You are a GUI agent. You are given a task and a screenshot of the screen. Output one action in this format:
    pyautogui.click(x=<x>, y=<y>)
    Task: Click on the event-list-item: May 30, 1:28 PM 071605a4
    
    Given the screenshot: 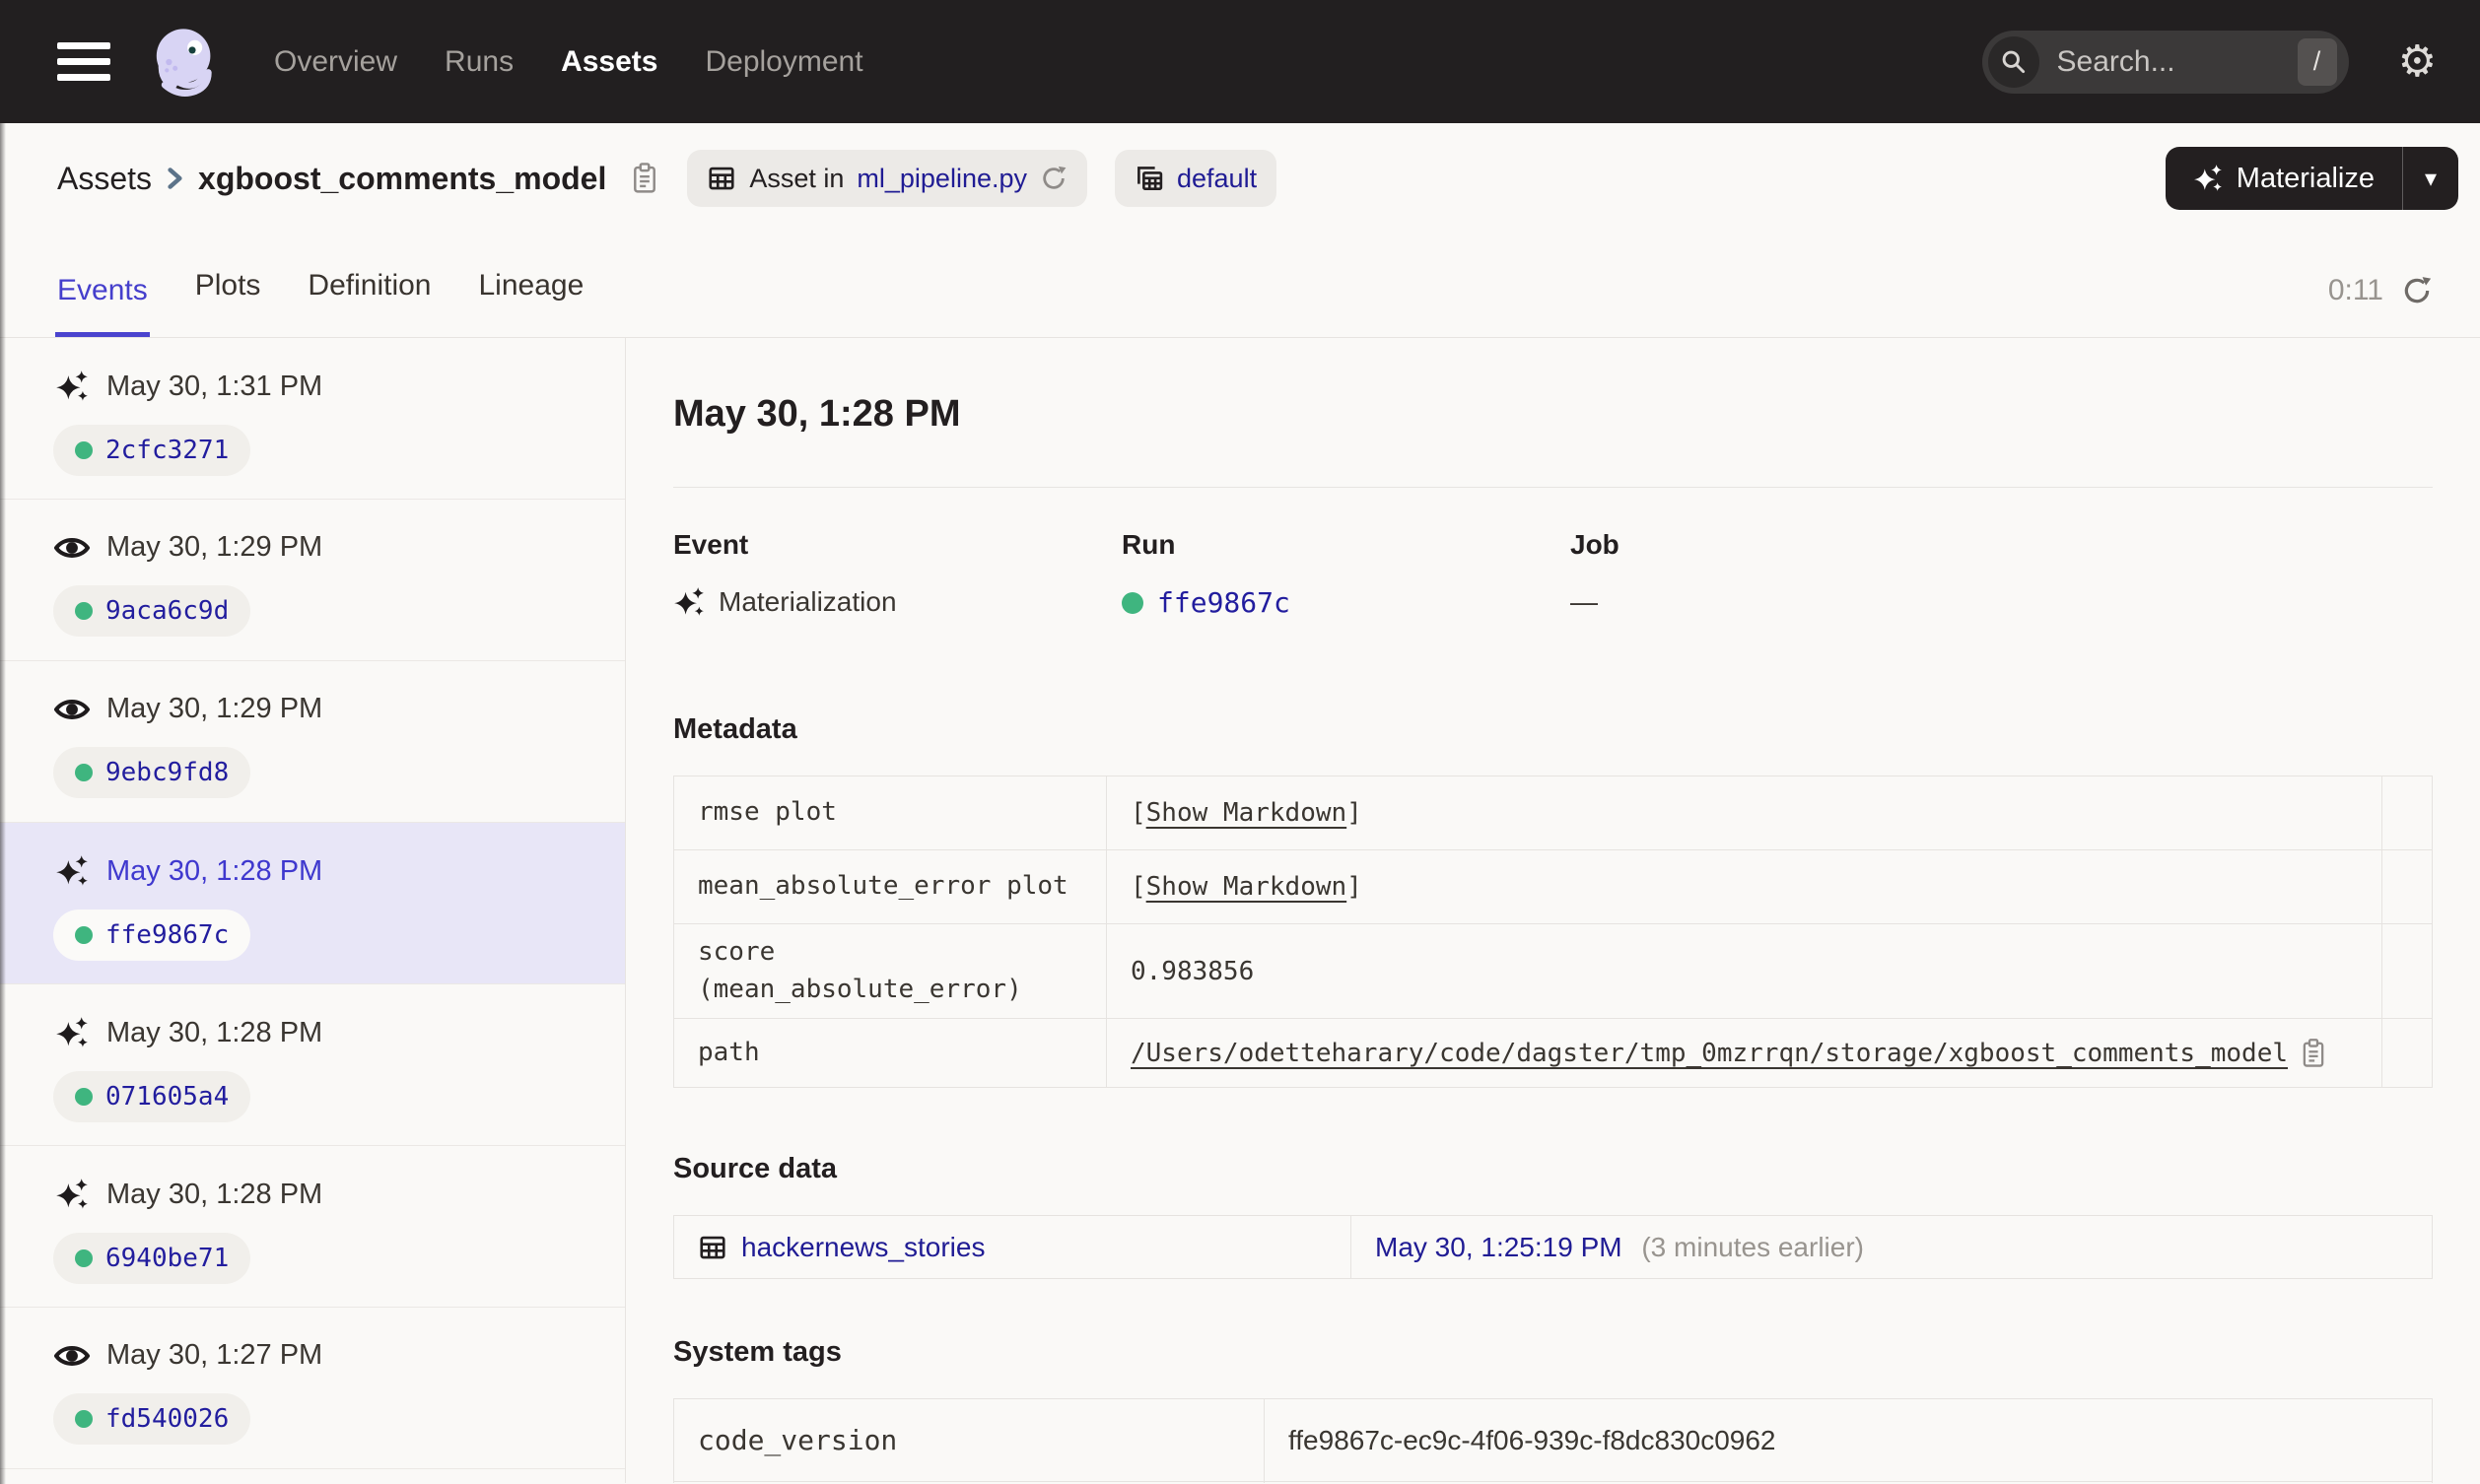 What is the action you would take?
    pyautogui.click(x=312, y=1065)
    